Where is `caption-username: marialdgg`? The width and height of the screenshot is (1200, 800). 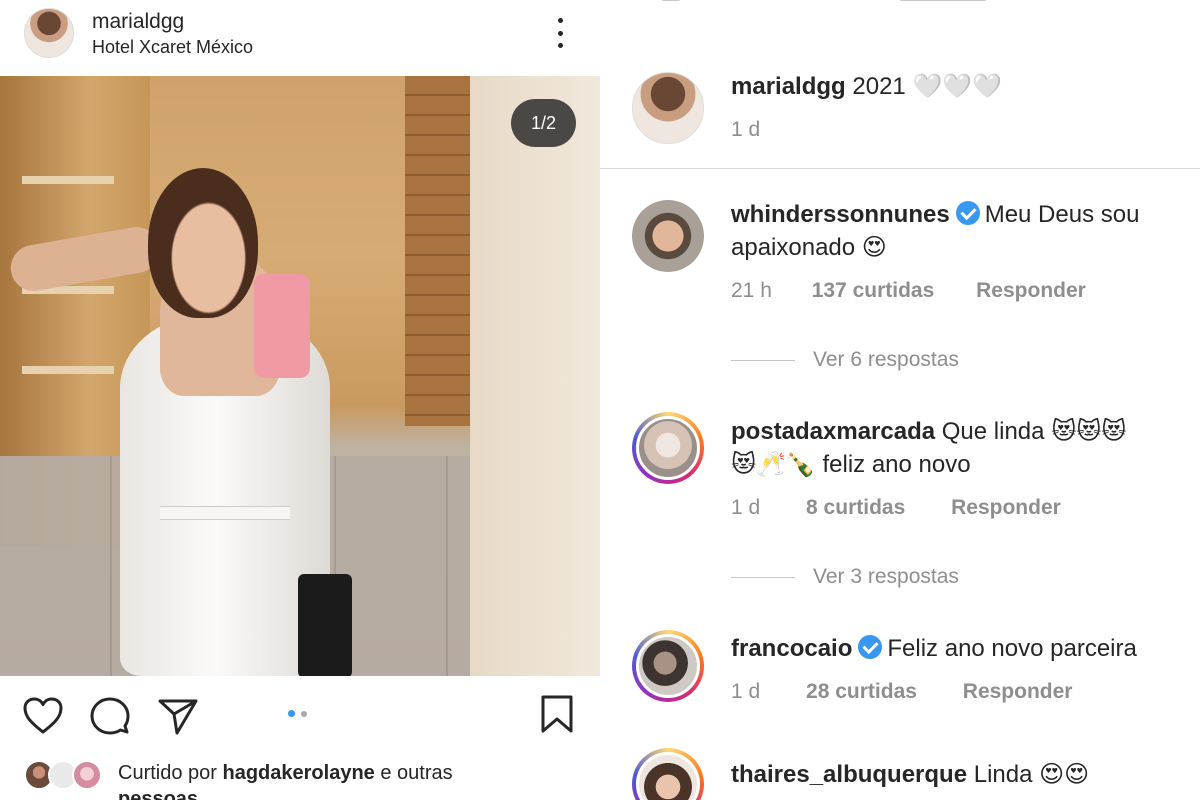 caption-username: marialdgg is located at coordinates (788, 86).